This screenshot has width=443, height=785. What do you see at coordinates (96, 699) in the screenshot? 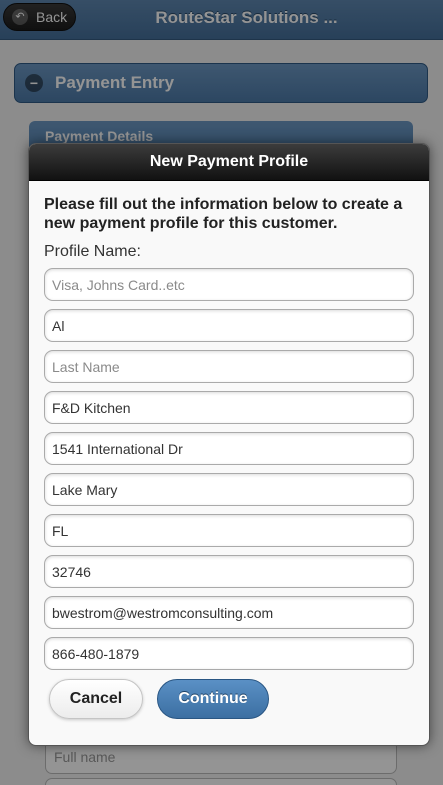
I see `cancel-button: Cancel` at bounding box center [96, 699].